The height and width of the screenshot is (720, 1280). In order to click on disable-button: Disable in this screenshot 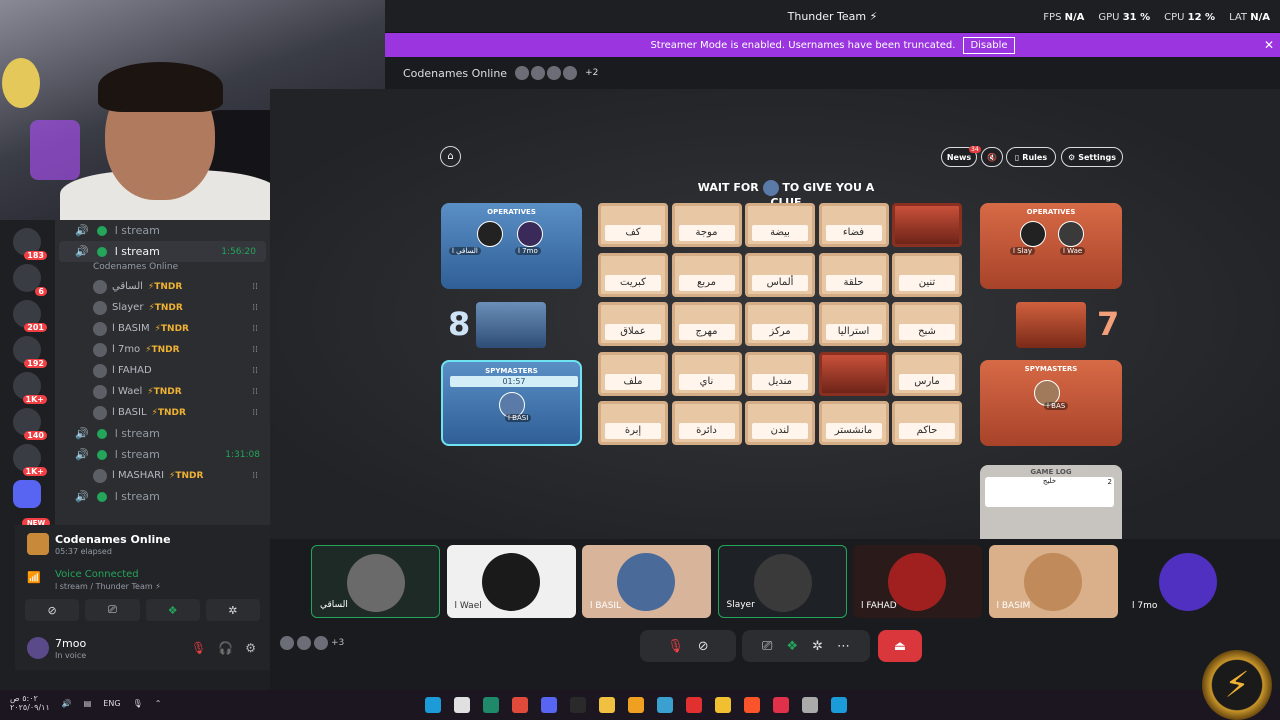, I will do `click(989, 45)`.